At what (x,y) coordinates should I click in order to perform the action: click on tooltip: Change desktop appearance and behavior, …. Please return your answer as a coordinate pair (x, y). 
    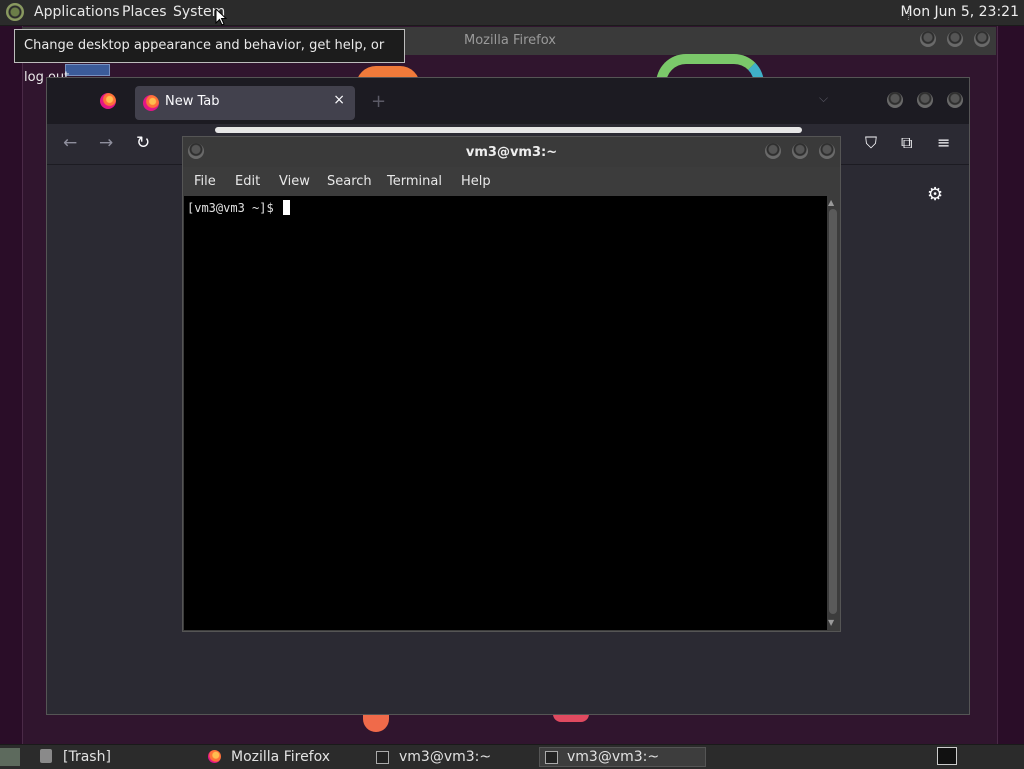
    Looking at the image, I should click on (209, 57).